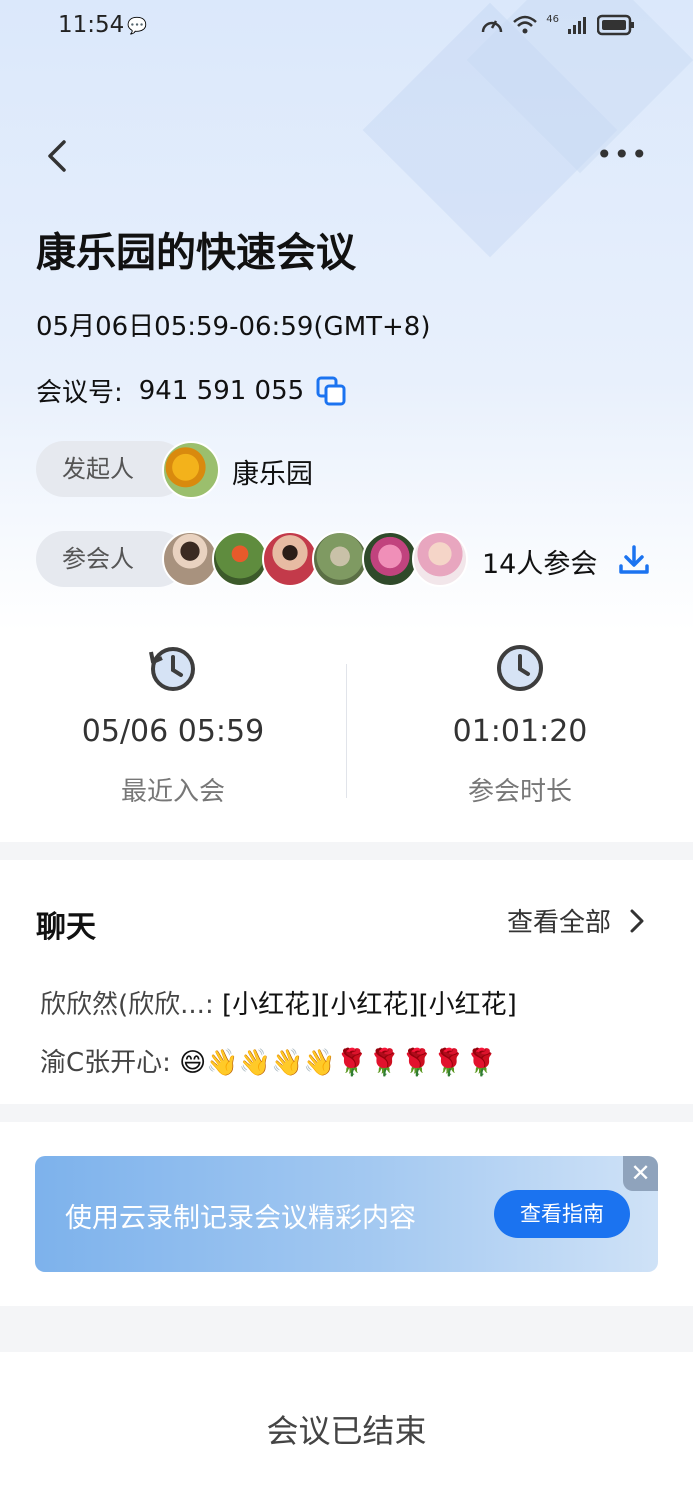 The width and height of the screenshot is (693, 1500). What do you see at coordinates (539, 561) in the screenshot?
I see `participant-count: 14人参会` at bounding box center [539, 561].